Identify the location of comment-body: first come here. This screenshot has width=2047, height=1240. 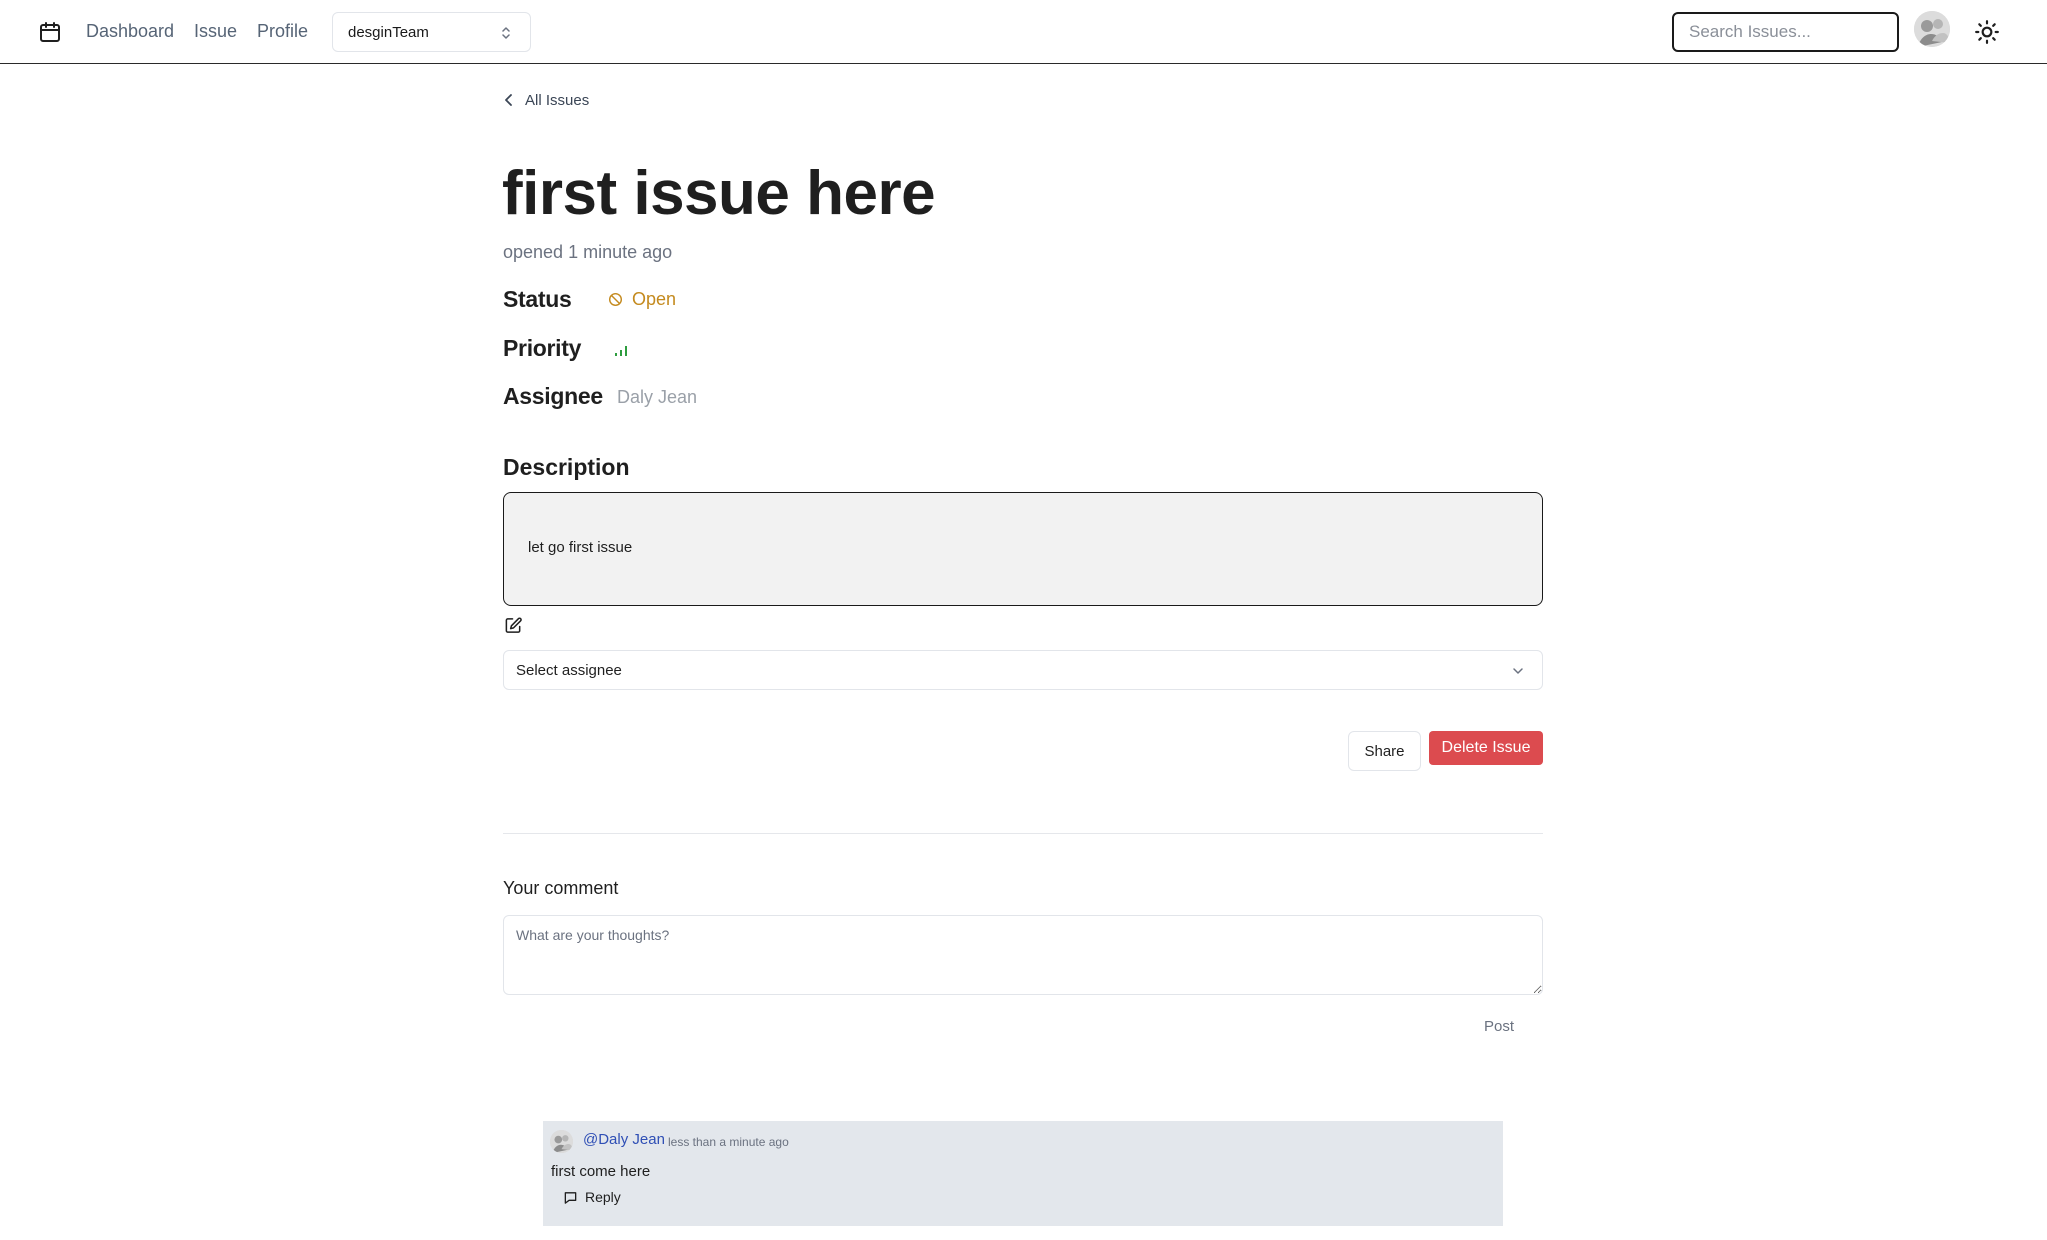
(601, 1171).